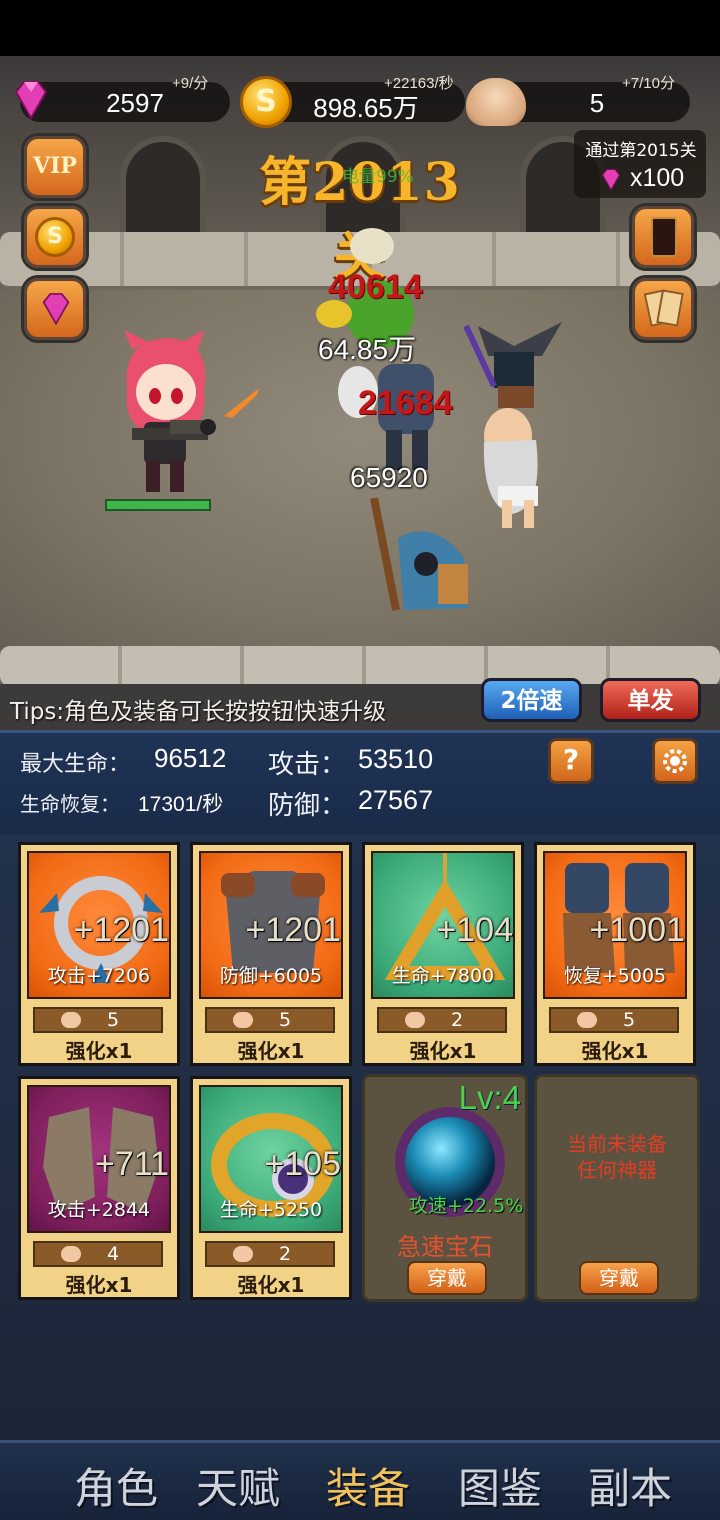 The width and height of the screenshot is (720, 1520). What do you see at coordinates (405, 403) in the screenshot?
I see `damage-number: 21684` at bounding box center [405, 403].